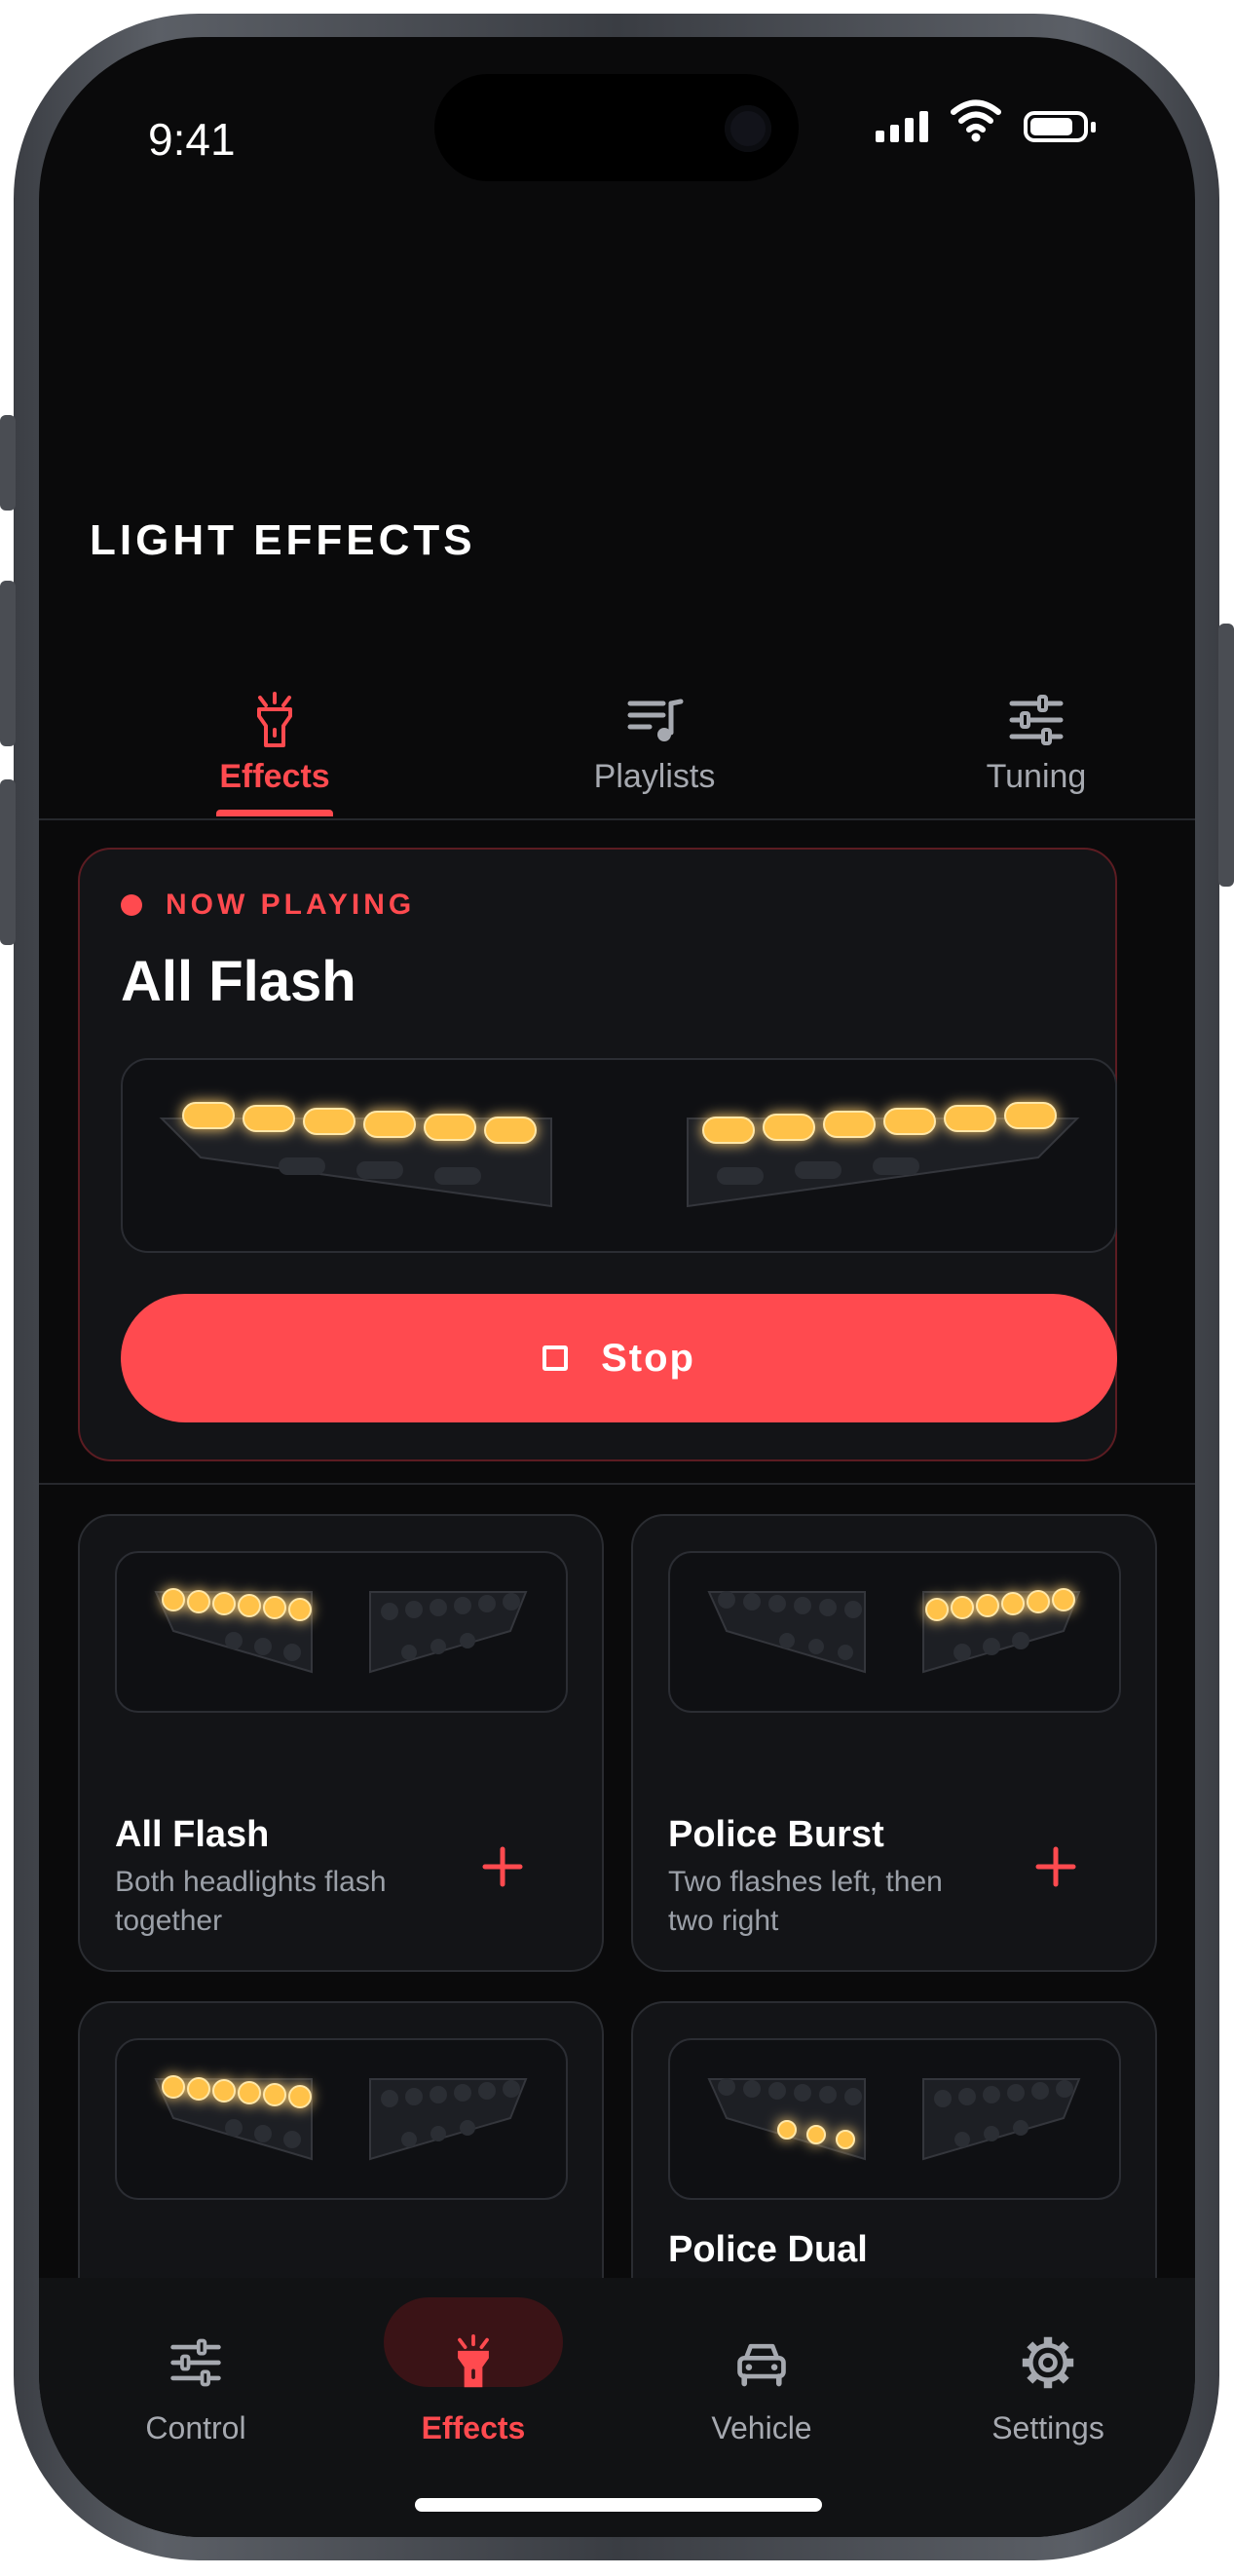  I want to click on nav-label: Settings, so click(1047, 2427).